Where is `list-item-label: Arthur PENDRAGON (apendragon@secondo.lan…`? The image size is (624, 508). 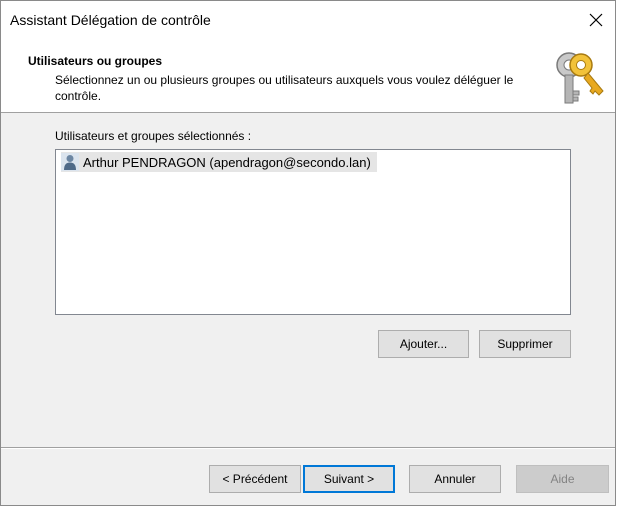 list-item-label: Arthur PENDRAGON (apendragon@secondo.lan… is located at coordinates (227, 162).